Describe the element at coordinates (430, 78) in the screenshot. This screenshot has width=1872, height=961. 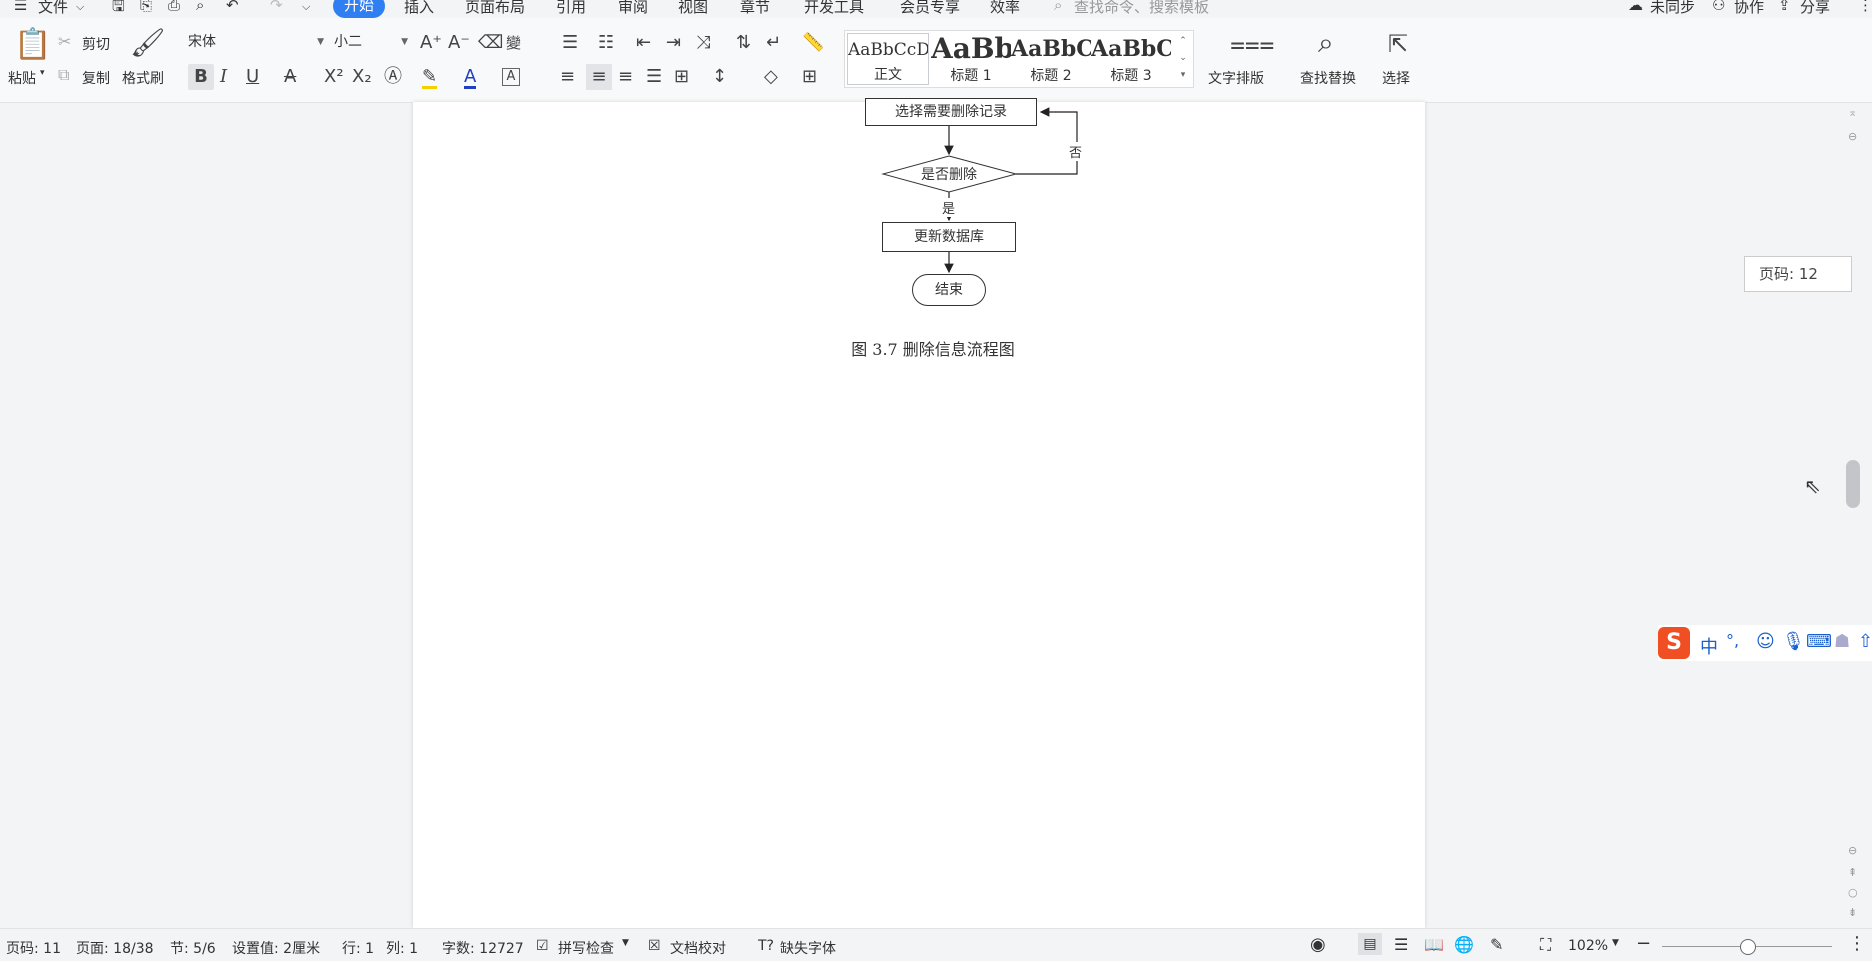
I see `highlight-icon: ✎` at that location.